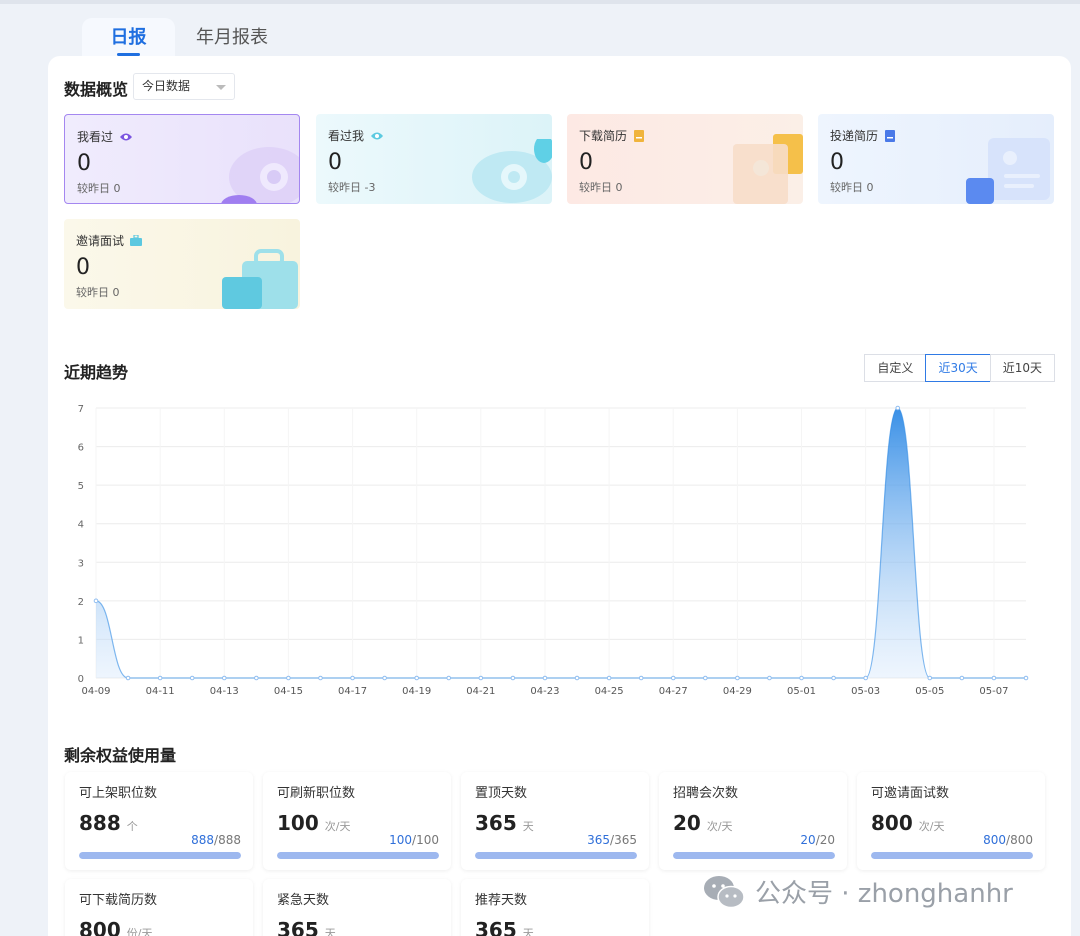 The image size is (1080, 936). I want to click on usage-used: 20, so click(808, 840).